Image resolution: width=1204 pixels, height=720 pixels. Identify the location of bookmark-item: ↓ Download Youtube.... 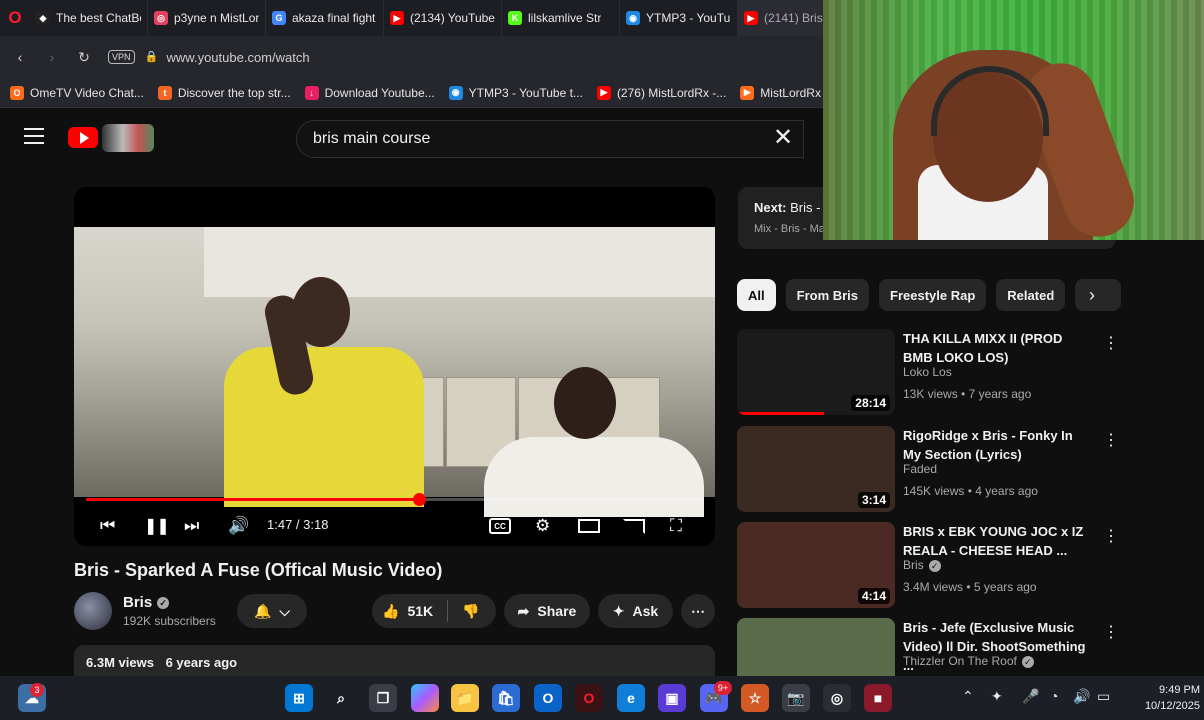
(369, 92).